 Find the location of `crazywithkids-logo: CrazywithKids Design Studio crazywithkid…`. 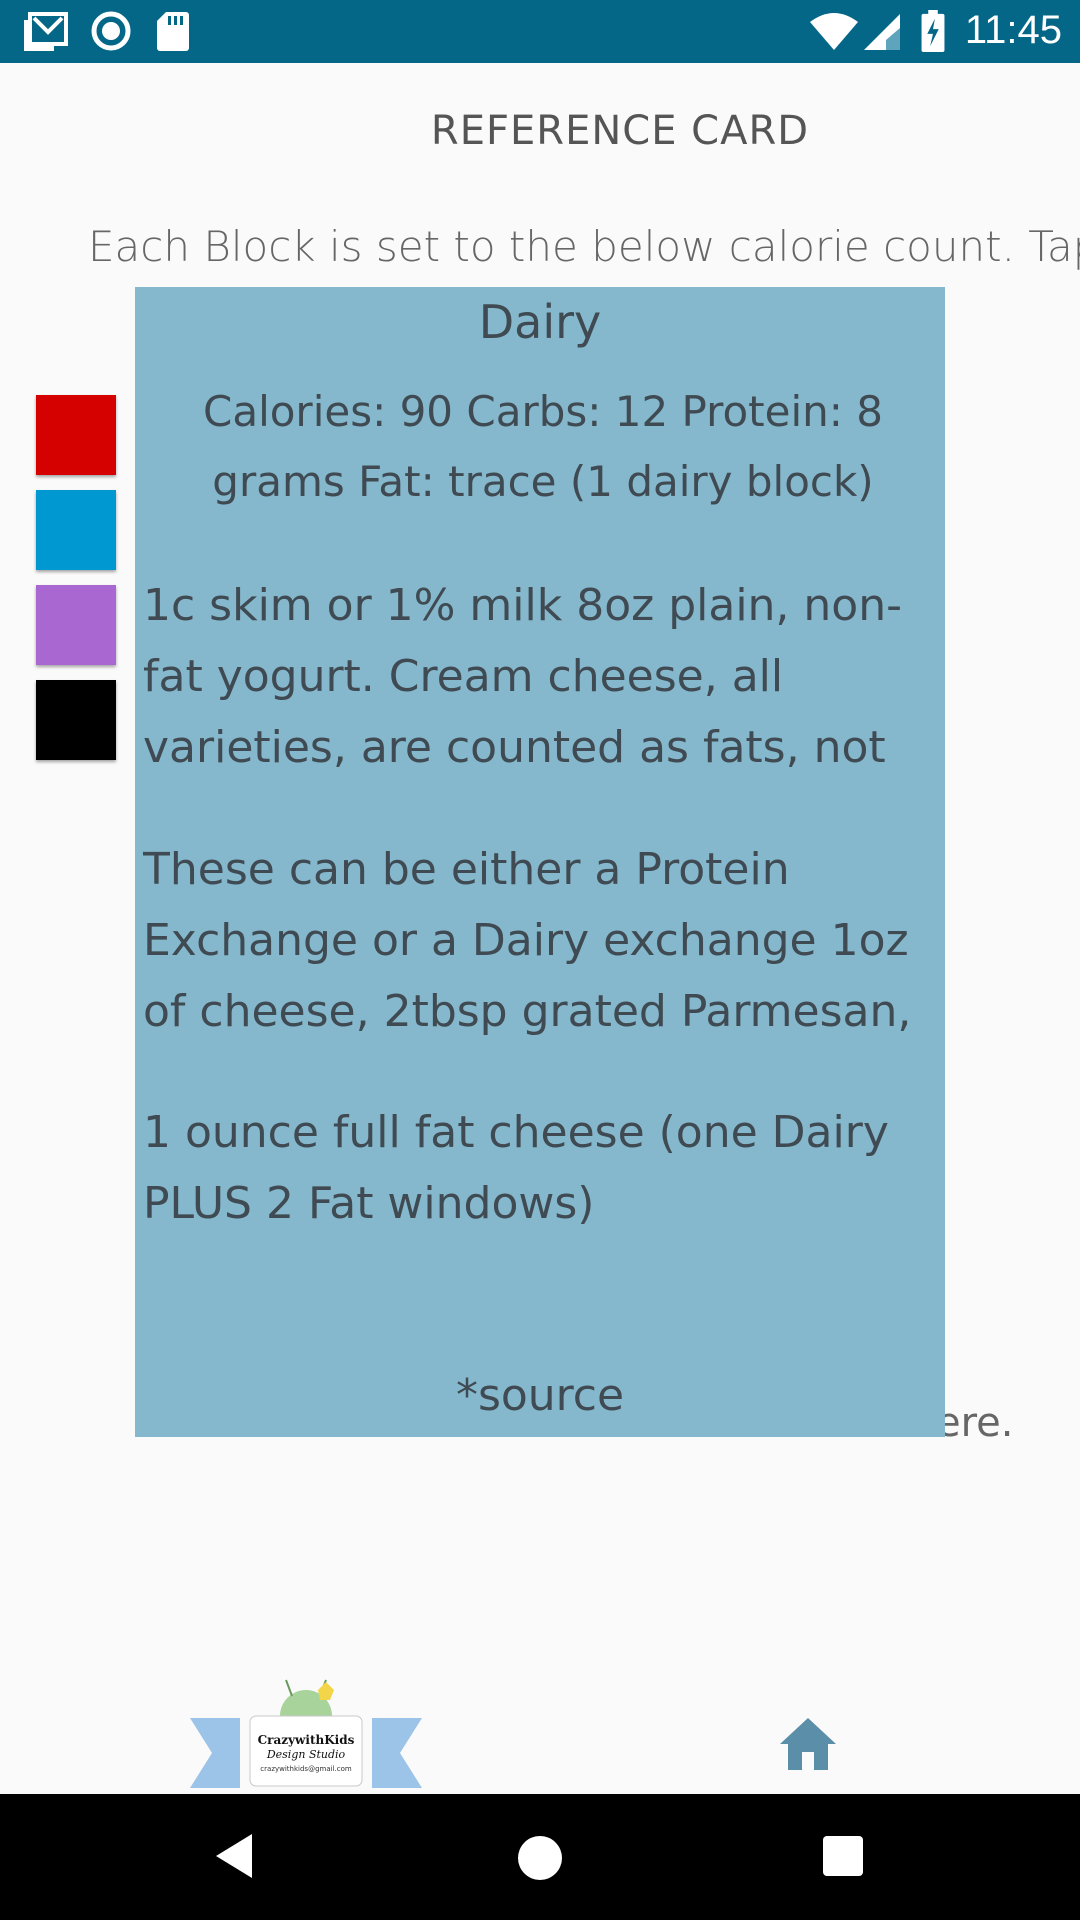

crazywithkids-logo: CrazywithKids Design Studio crazywithkid… is located at coordinates (306, 1734).